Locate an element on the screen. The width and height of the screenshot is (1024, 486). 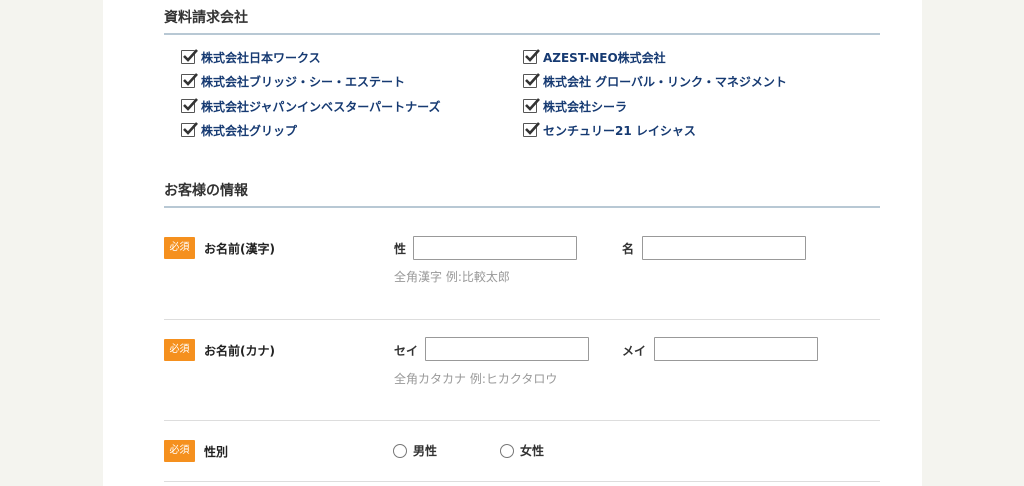
company-item-nihon-works: 株式会社日本ワークス is located at coordinates (251, 57).